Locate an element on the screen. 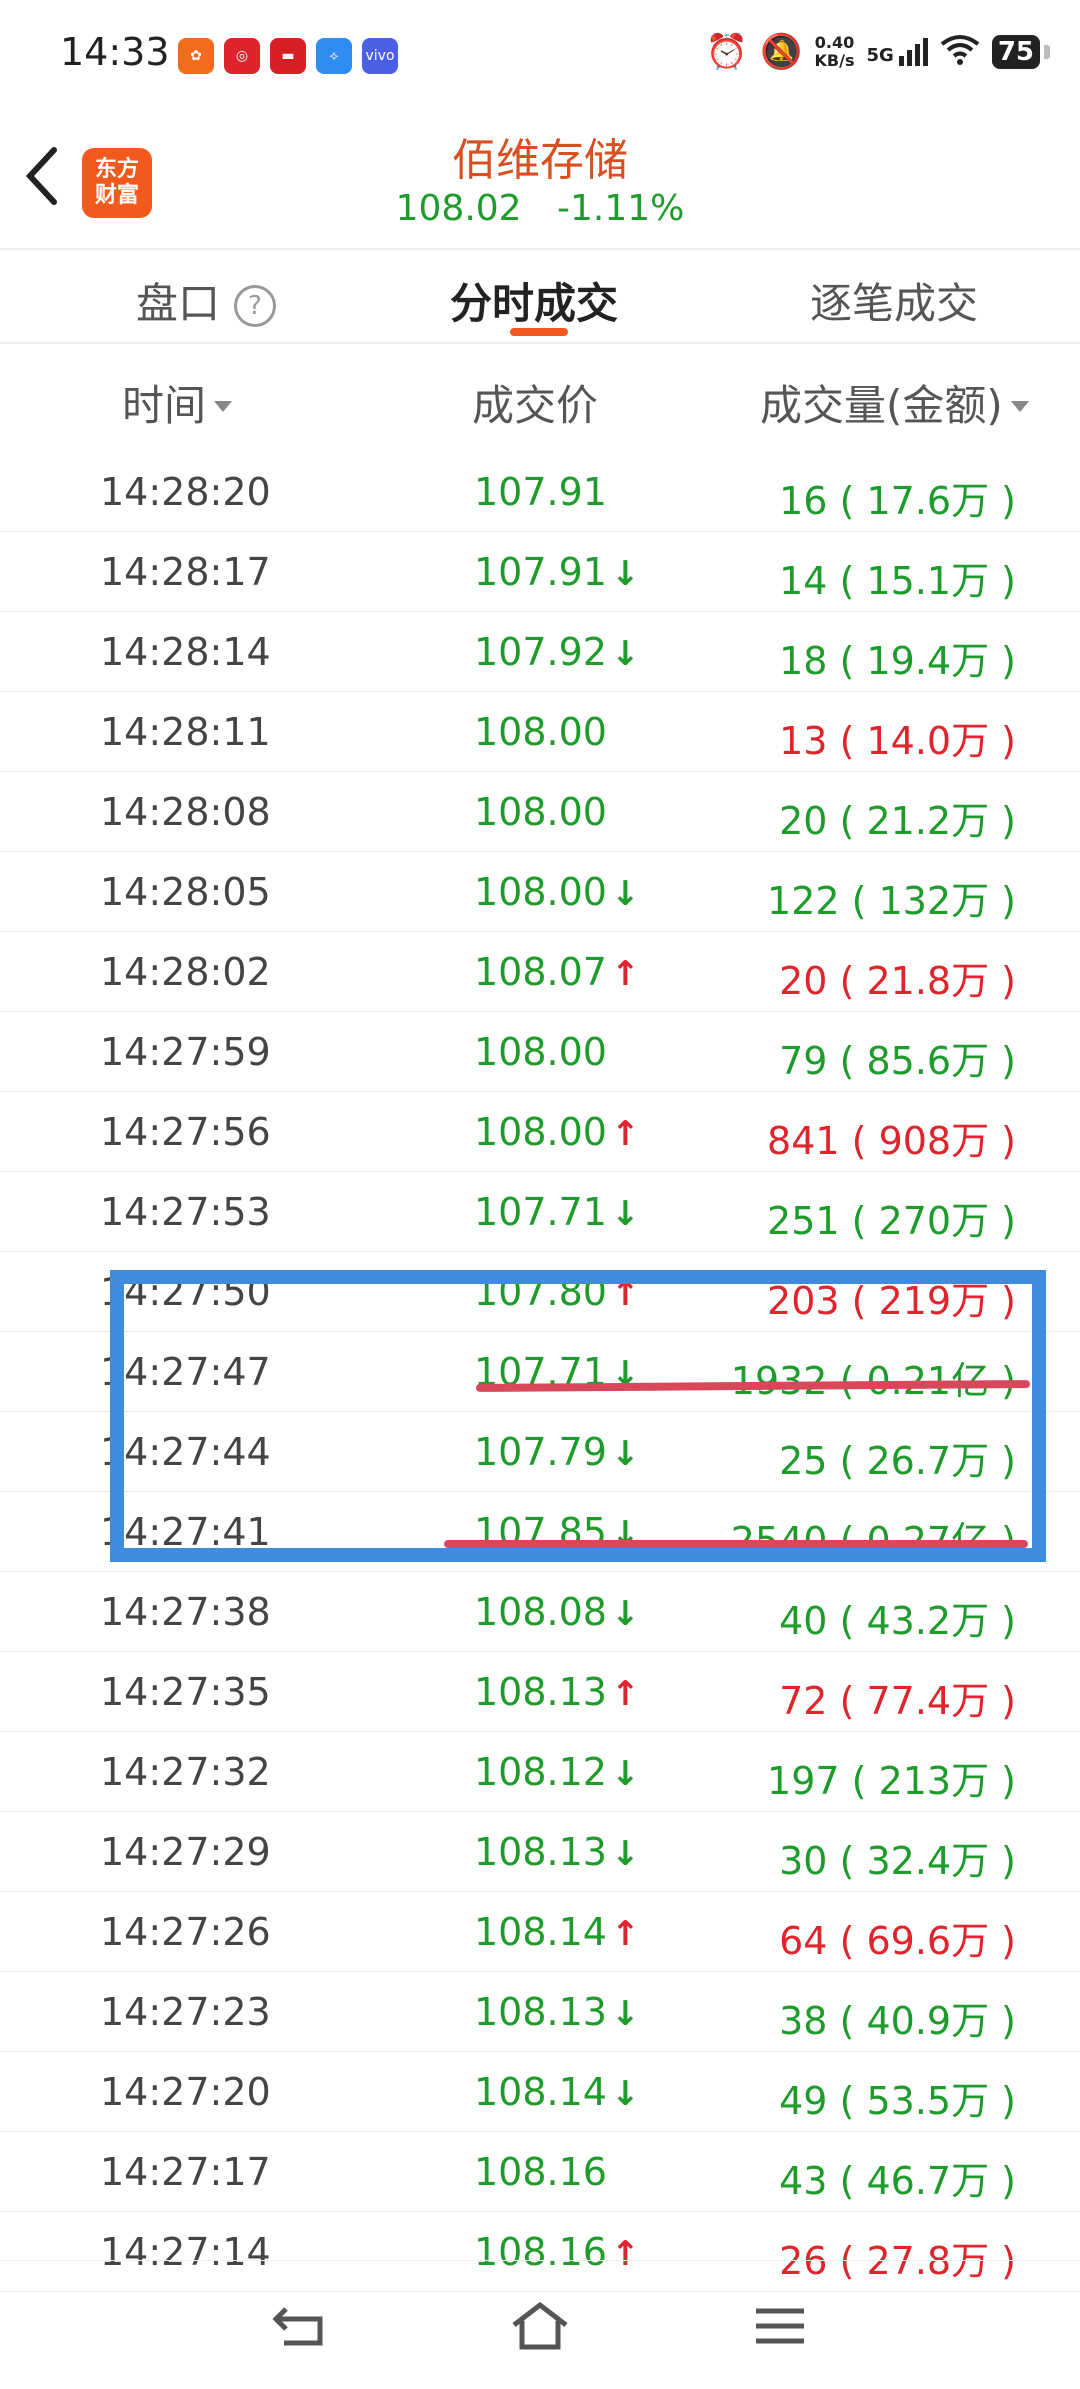  trade-price-value: 108.14 is located at coordinates (540, 1932).